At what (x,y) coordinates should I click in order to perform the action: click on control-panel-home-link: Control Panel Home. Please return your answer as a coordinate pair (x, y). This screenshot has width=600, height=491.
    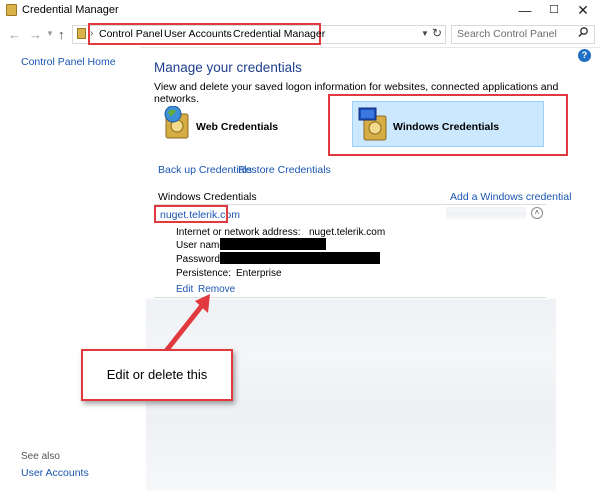
    Looking at the image, I should click on (68, 62).